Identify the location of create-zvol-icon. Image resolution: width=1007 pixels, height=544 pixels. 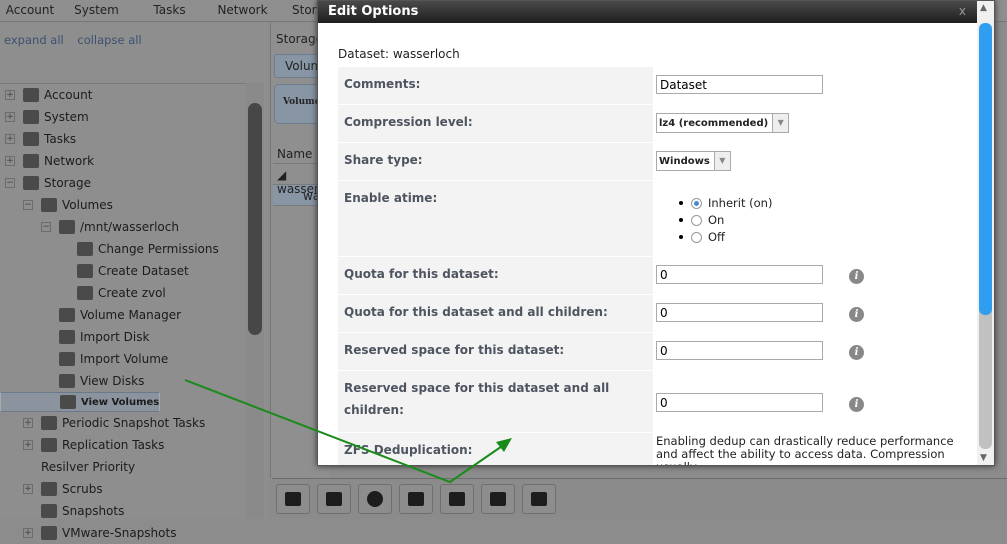
(498, 499).